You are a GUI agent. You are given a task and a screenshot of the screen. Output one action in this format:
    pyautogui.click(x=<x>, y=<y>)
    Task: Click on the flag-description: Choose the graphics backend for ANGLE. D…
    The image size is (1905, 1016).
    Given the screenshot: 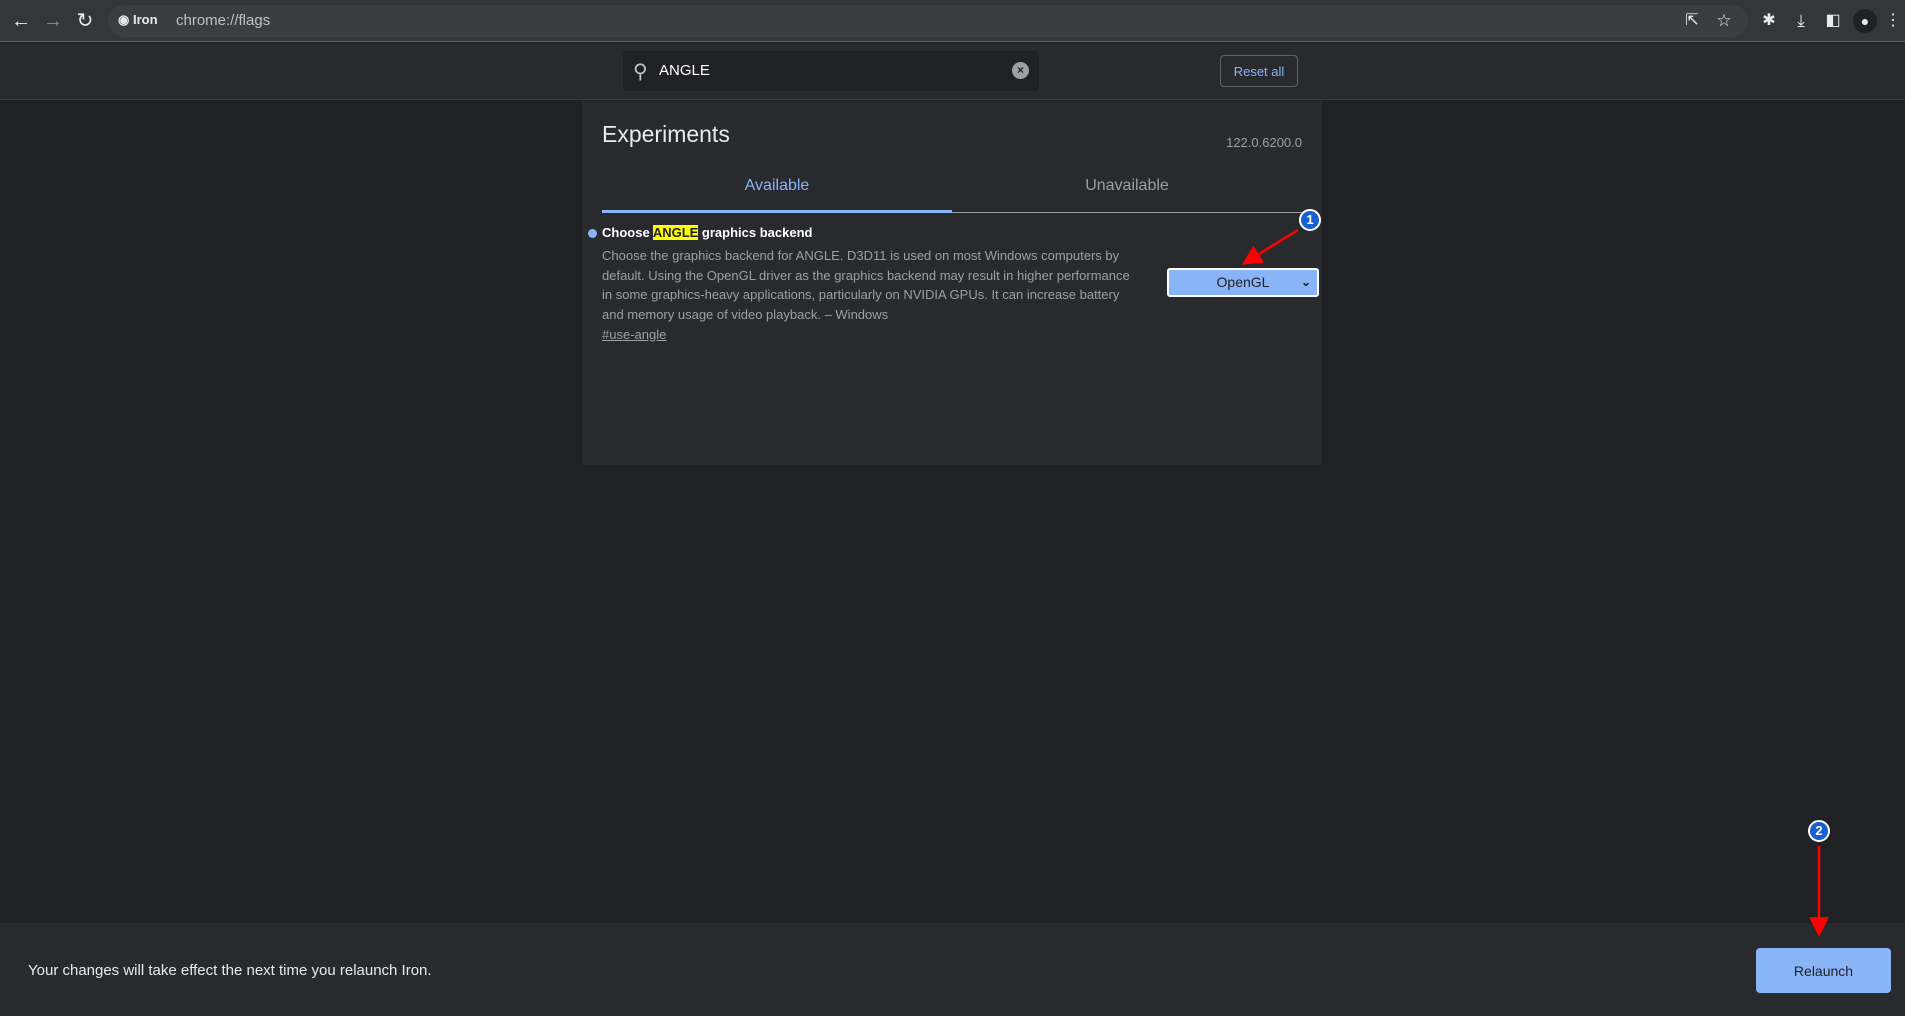 What is the action you would take?
    pyautogui.click(x=866, y=285)
    